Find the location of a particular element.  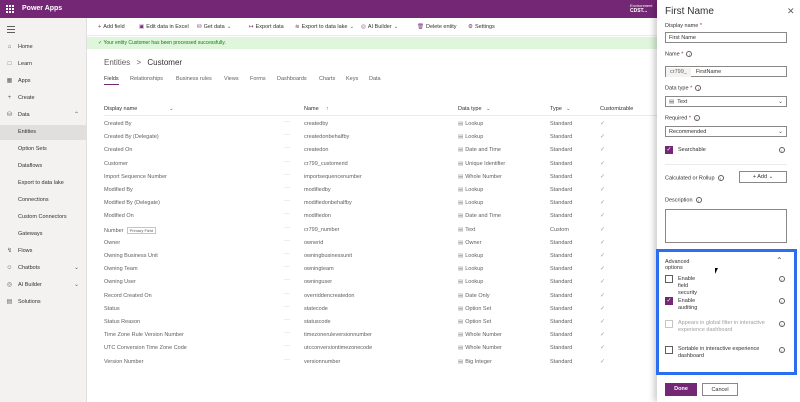

table-row: Modified By ··· modifiedby ▤ Lookup Standard ✓ is located at coordinates (380, 190).